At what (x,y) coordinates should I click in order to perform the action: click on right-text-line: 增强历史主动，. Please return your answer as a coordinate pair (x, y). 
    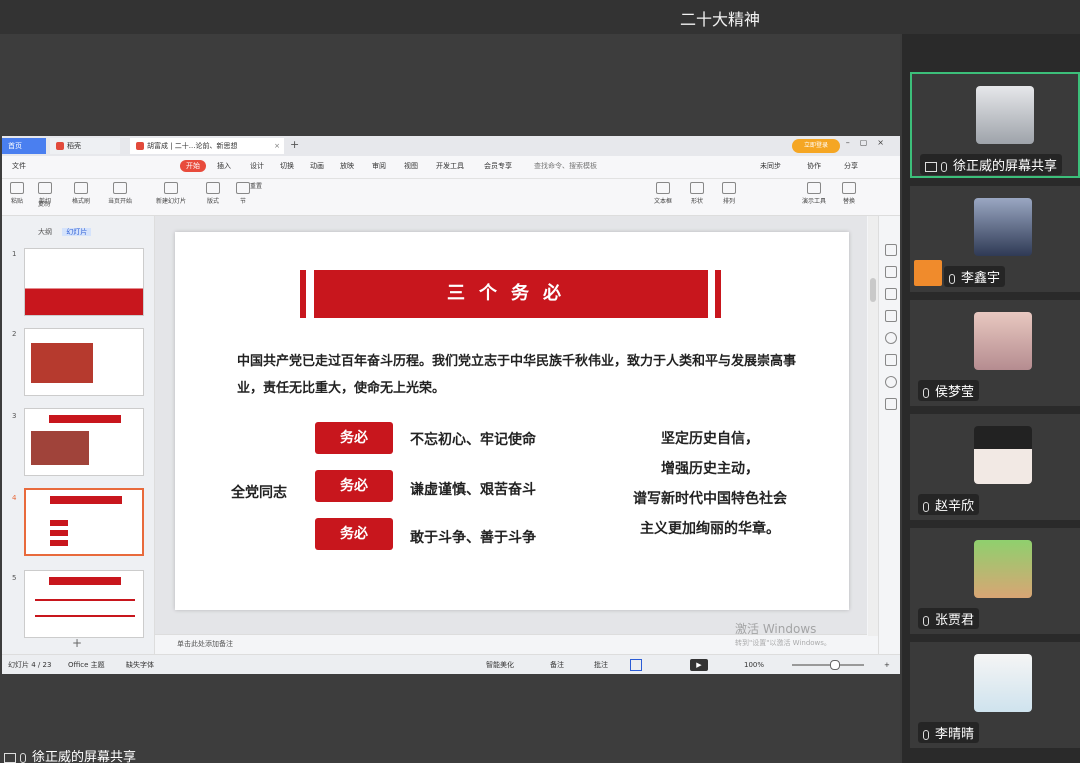
    Looking at the image, I should click on (710, 469).